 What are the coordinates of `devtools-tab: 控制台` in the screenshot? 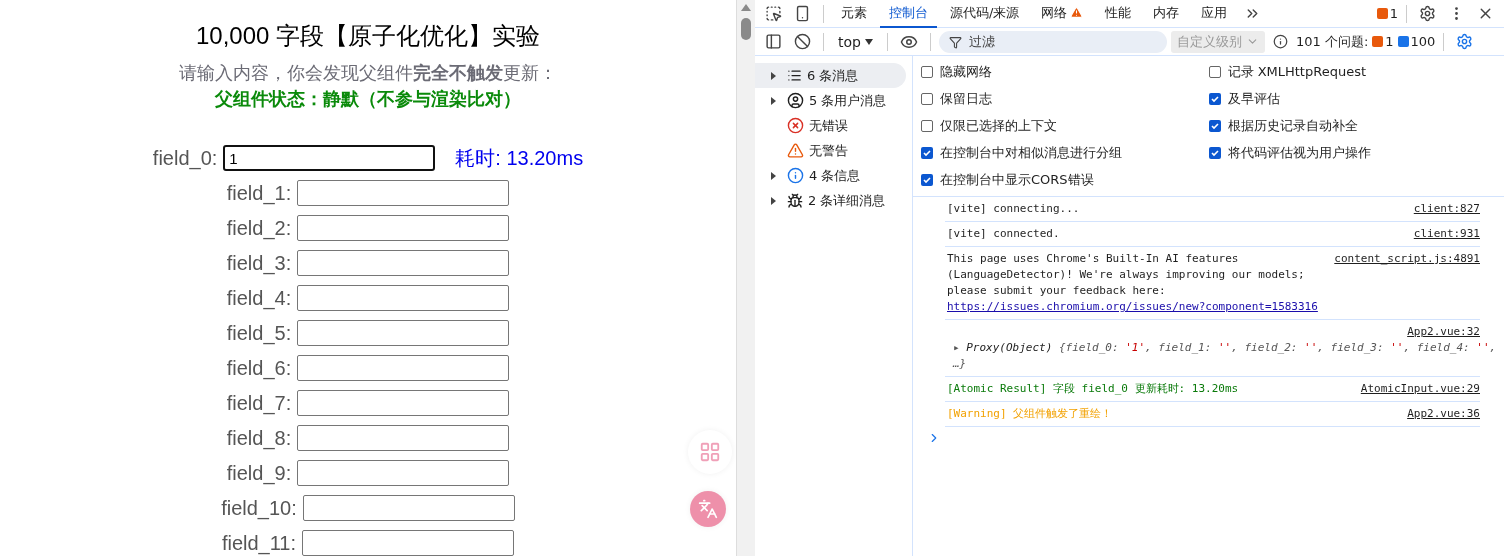 It's located at (908, 14).